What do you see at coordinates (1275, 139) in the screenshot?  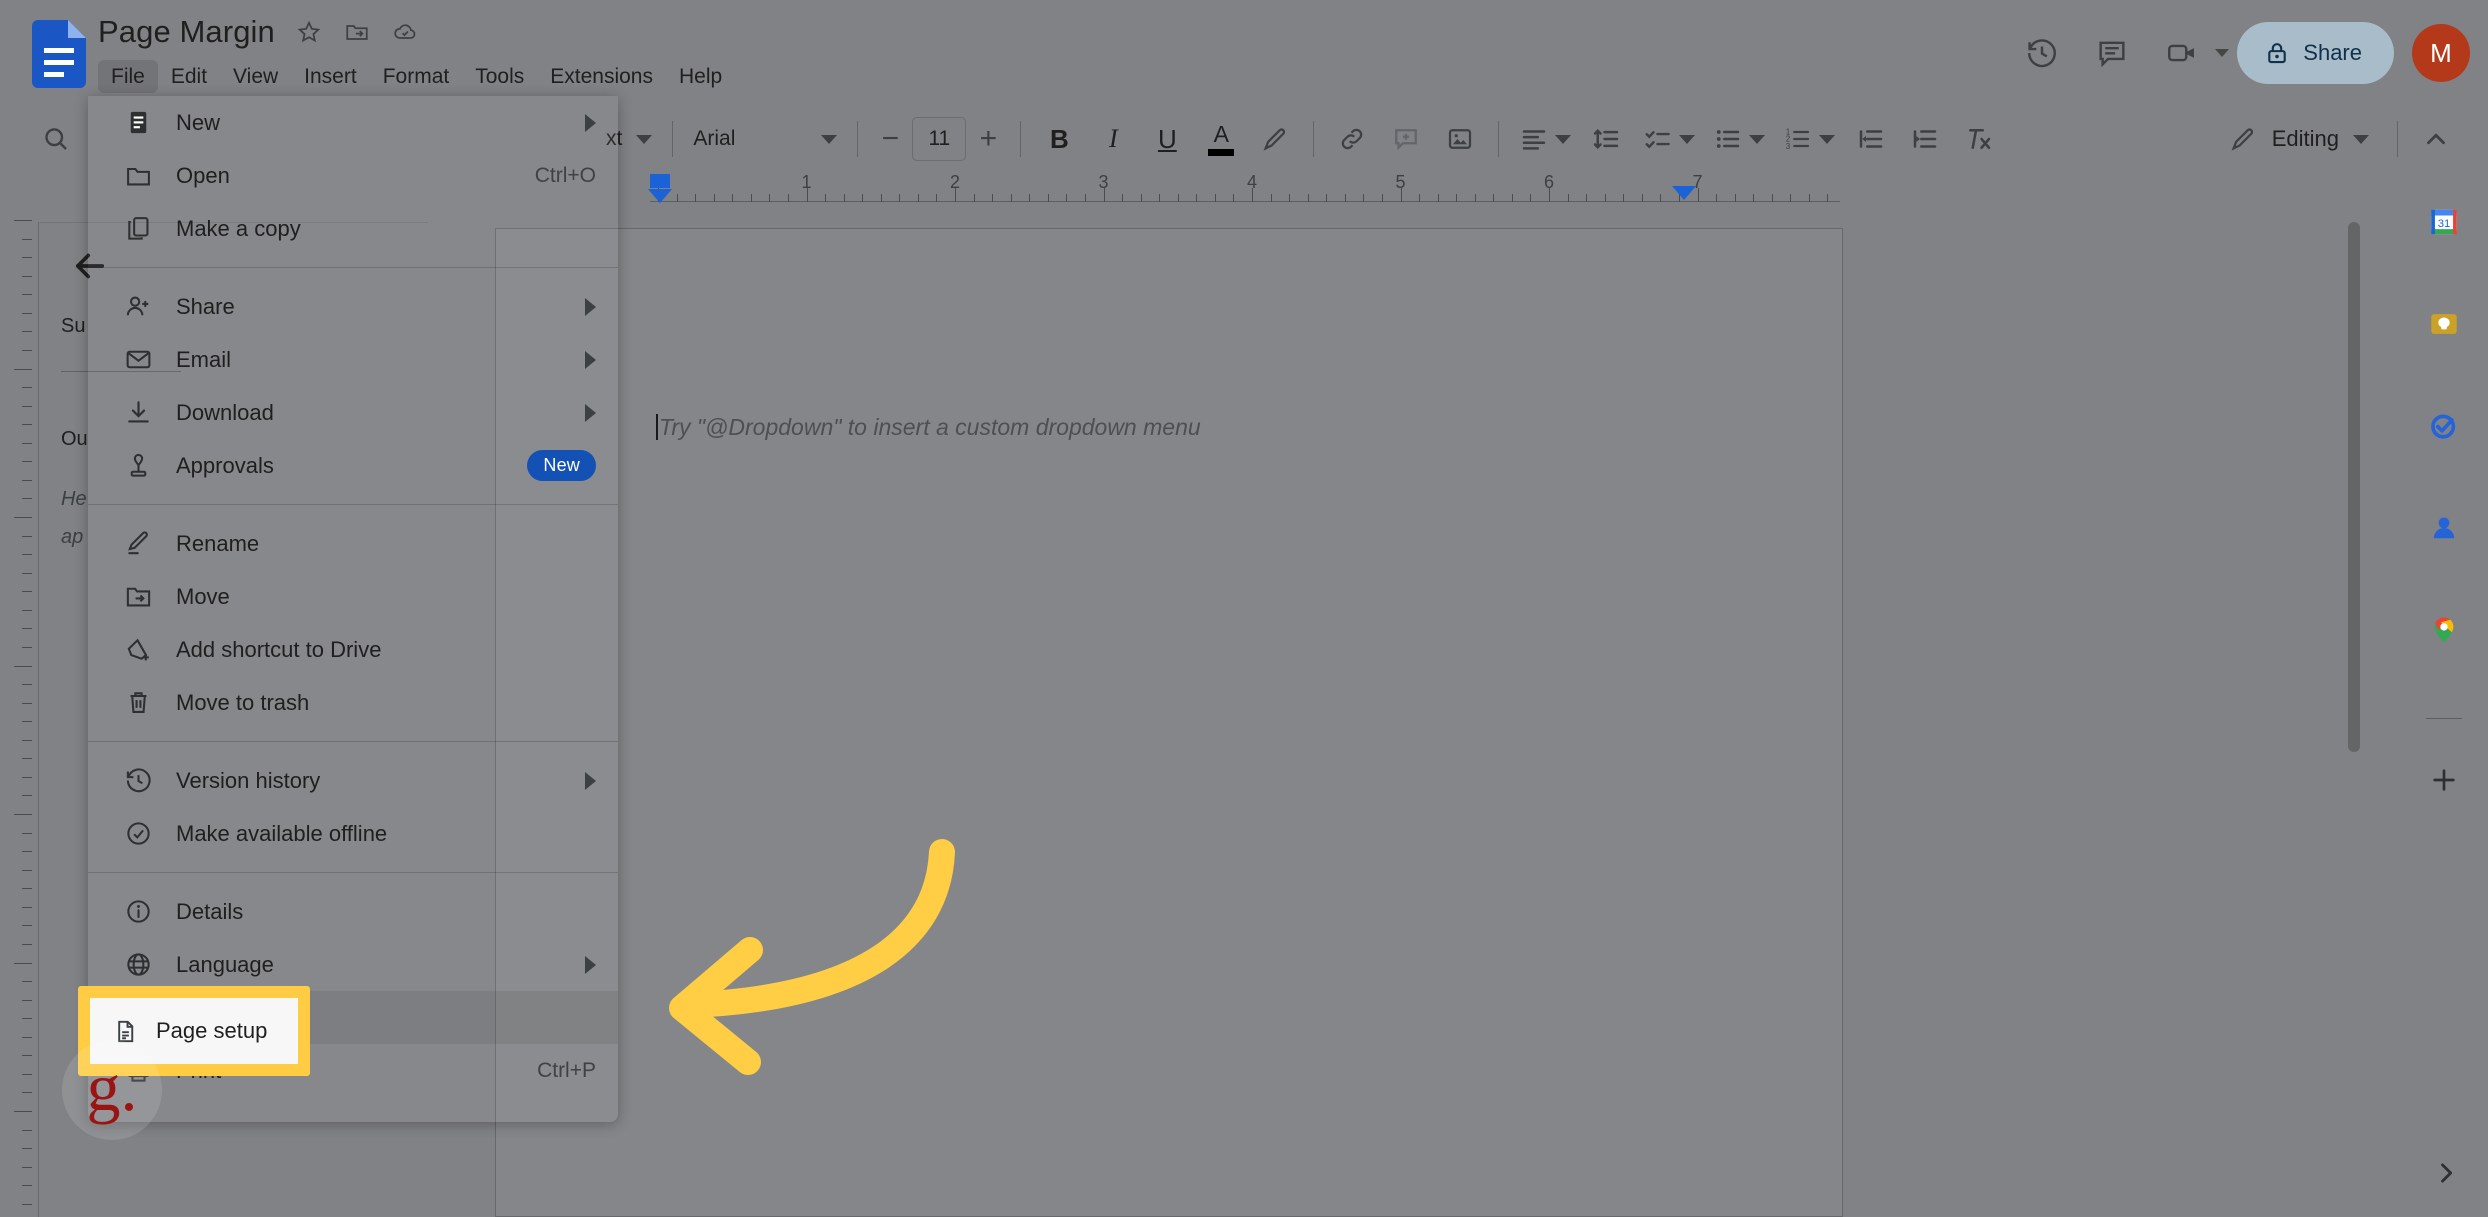 I see `highlight-pen-icon` at bounding box center [1275, 139].